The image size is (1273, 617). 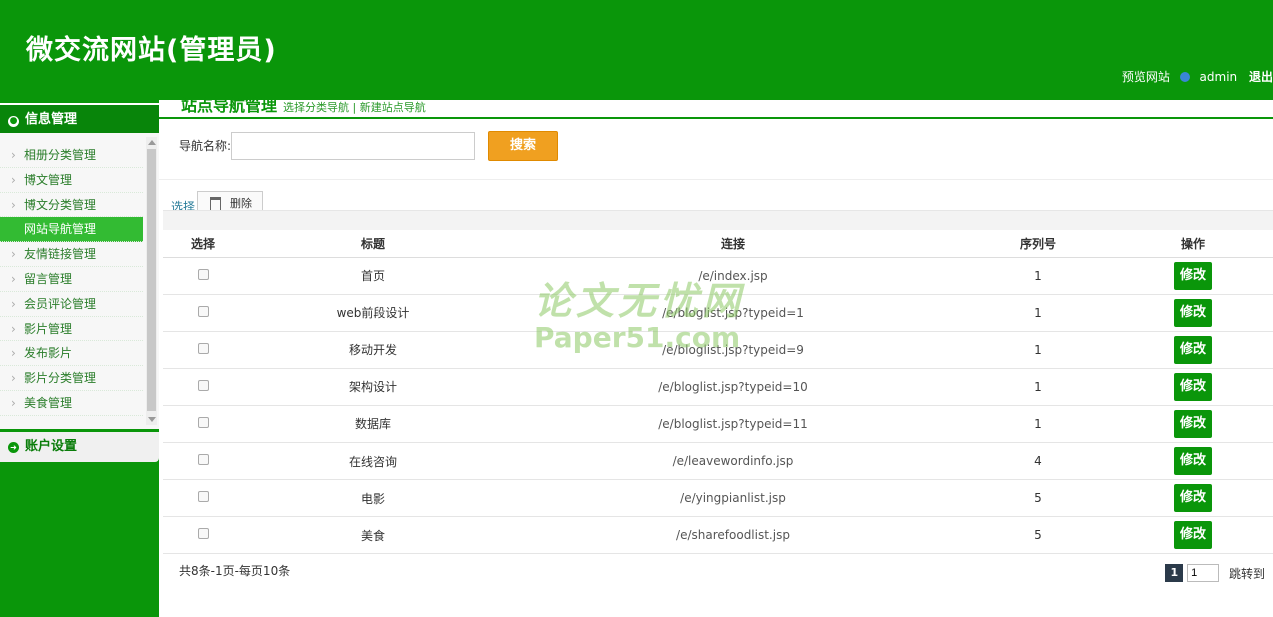 I want to click on scroll-down-icon, so click(x=152, y=419).